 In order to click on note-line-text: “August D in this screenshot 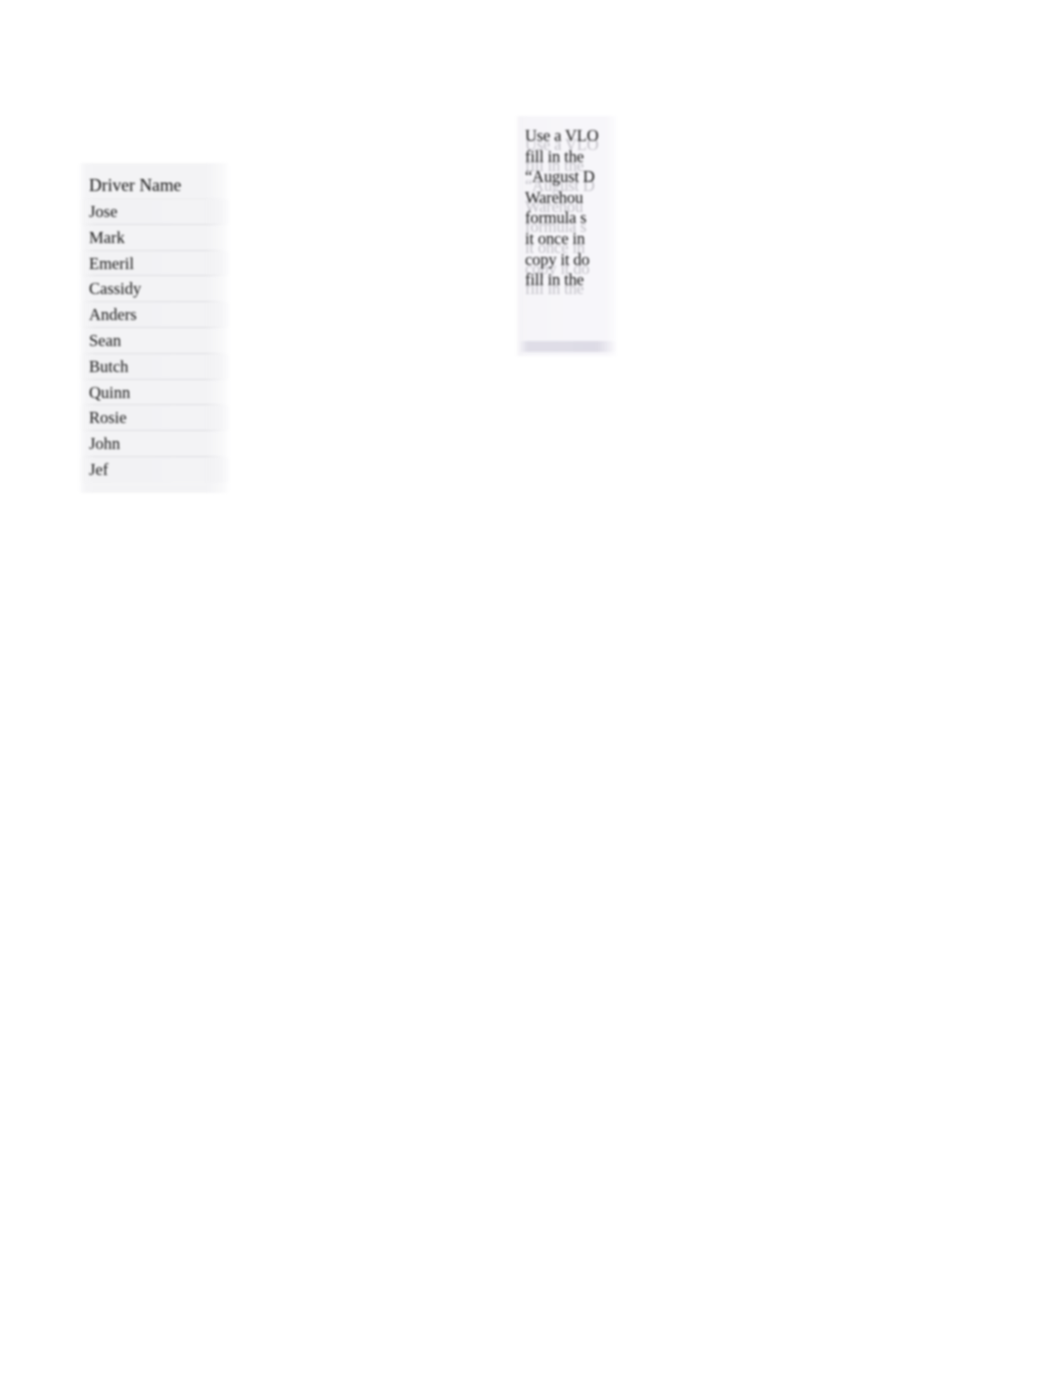, I will do `click(560, 177)`.